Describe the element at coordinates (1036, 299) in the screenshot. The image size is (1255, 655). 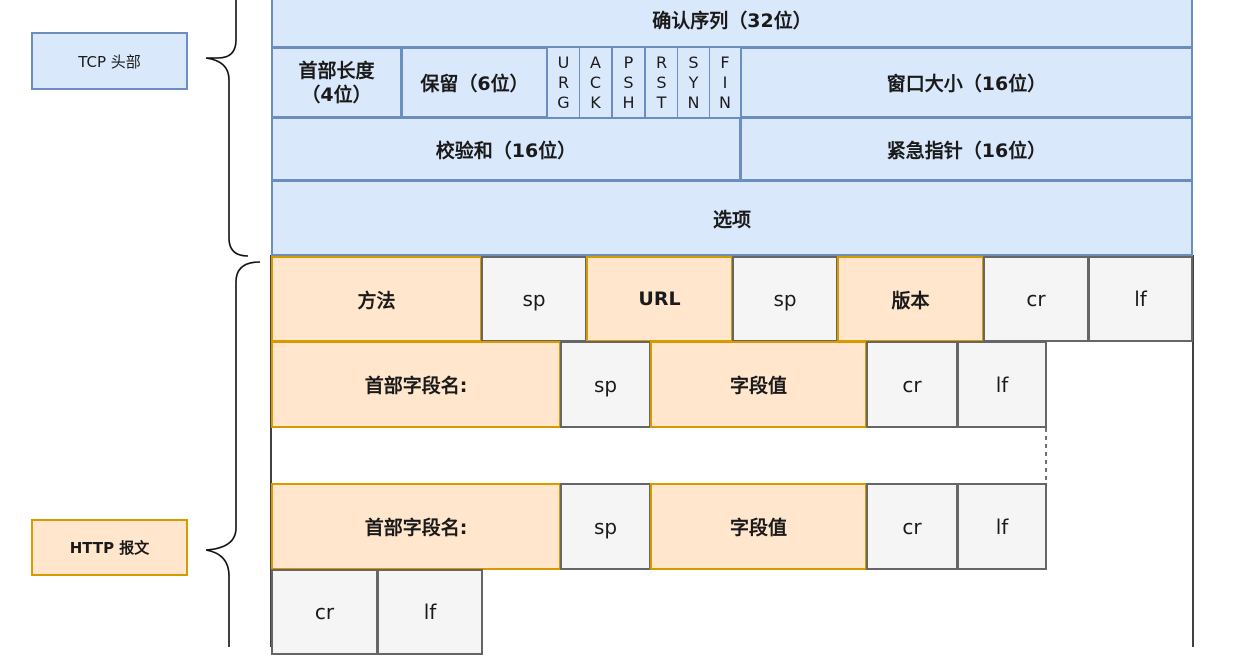
I see `request-line-cr: cr` at that location.